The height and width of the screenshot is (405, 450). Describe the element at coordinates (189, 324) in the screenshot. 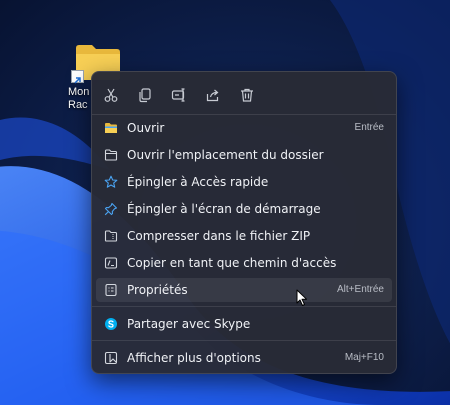

I see `menu-item-label: Partager avec Skype` at that location.